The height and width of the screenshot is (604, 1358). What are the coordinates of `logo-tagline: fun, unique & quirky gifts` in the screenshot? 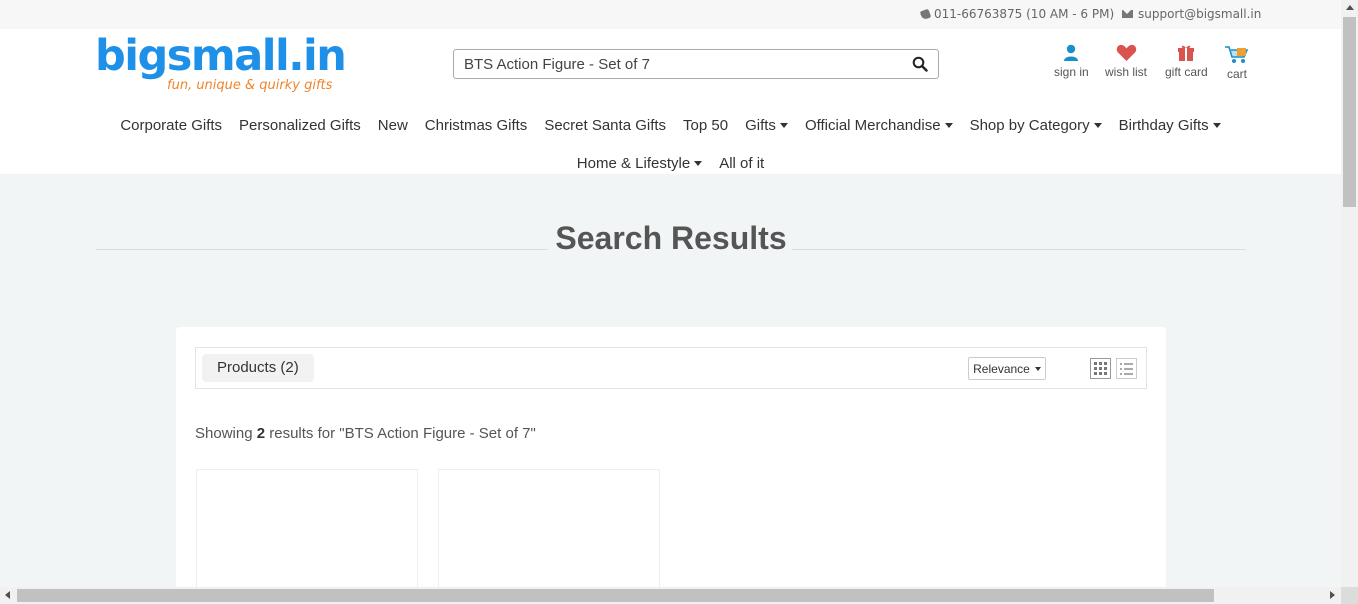 It's located at (250, 85).